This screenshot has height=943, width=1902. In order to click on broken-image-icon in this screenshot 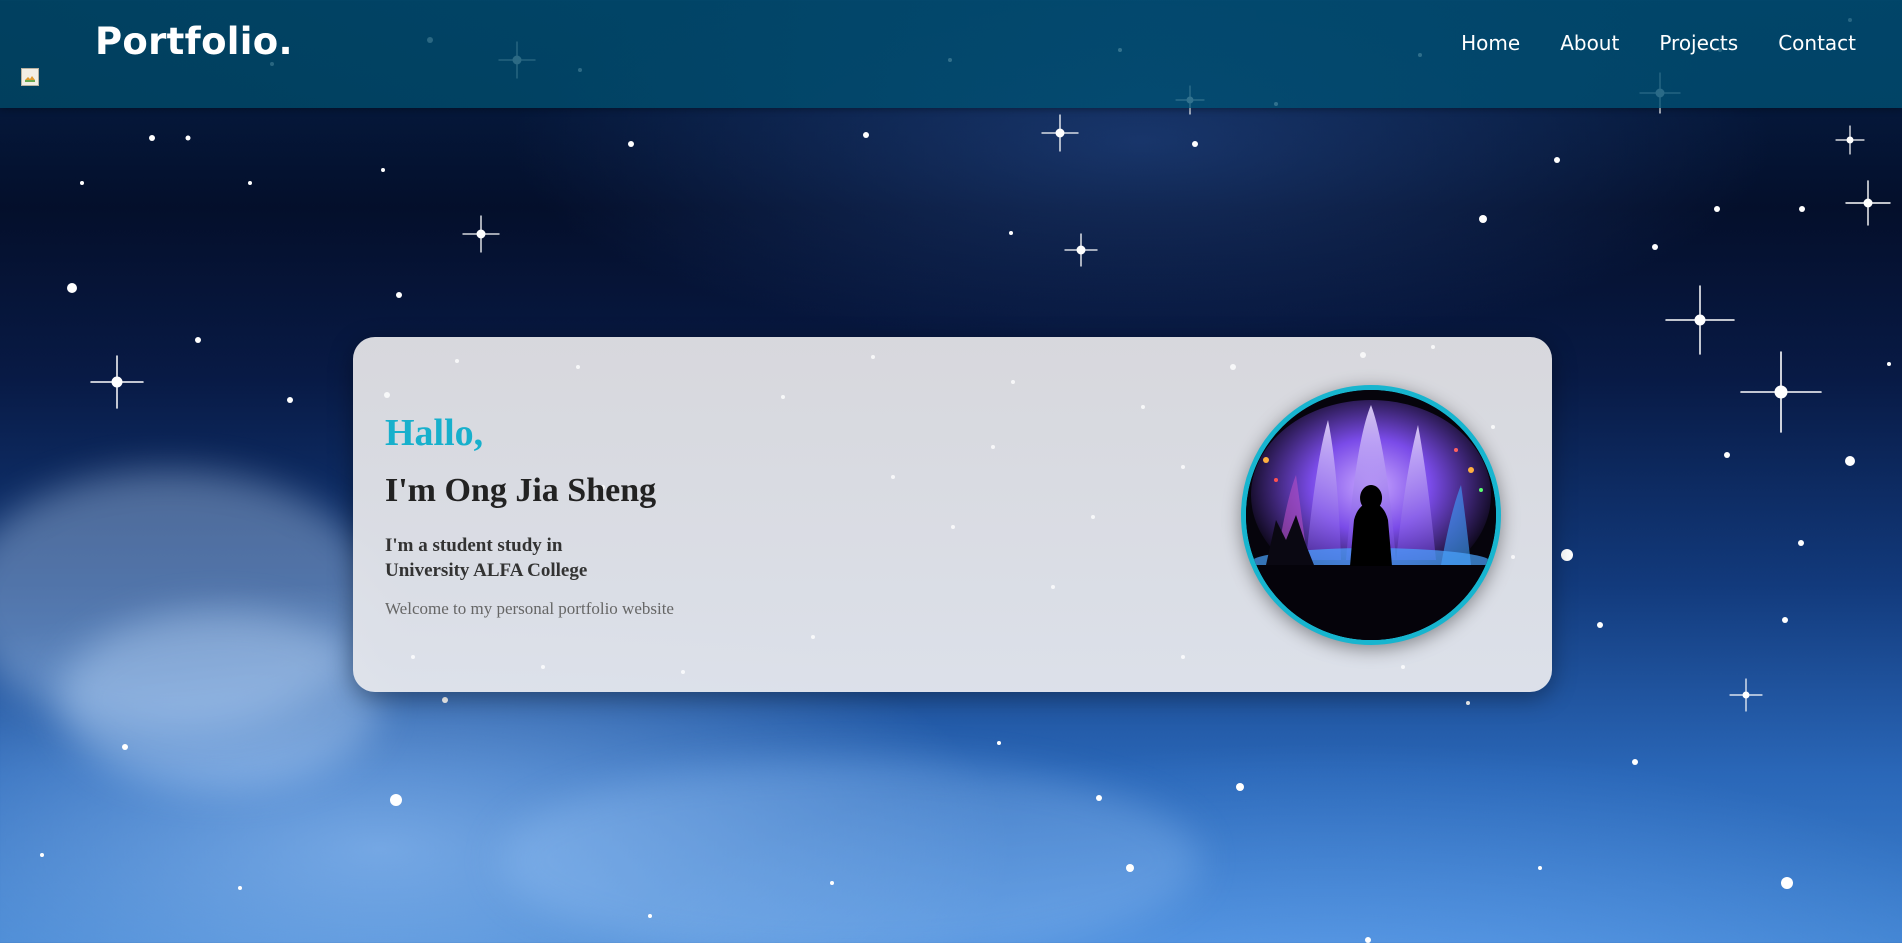, I will do `click(30, 77)`.